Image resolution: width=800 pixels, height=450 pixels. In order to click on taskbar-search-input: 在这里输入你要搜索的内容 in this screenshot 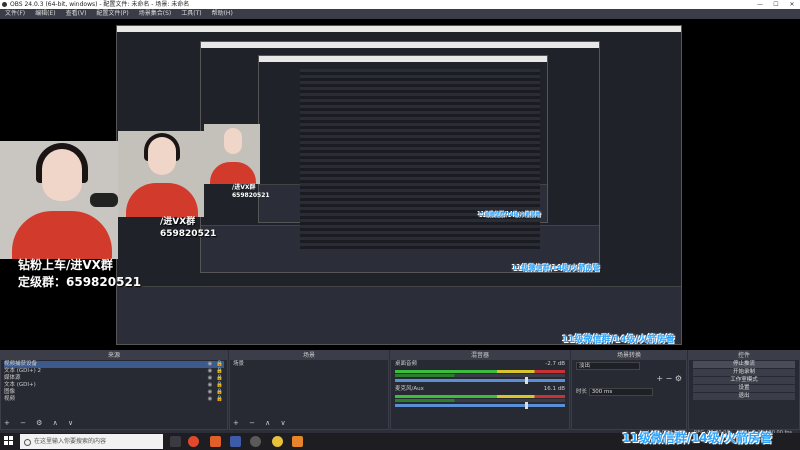, I will do `click(91, 441)`.